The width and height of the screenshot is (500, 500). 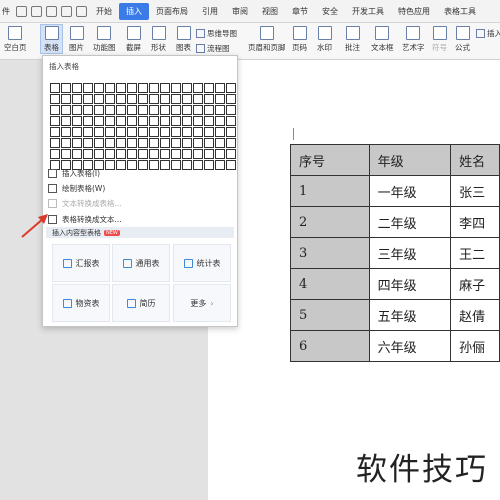 What do you see at coordinates (34, 226) in the screenshot?
I see `red-arrow-annotation` at bounding box center [34, 226].